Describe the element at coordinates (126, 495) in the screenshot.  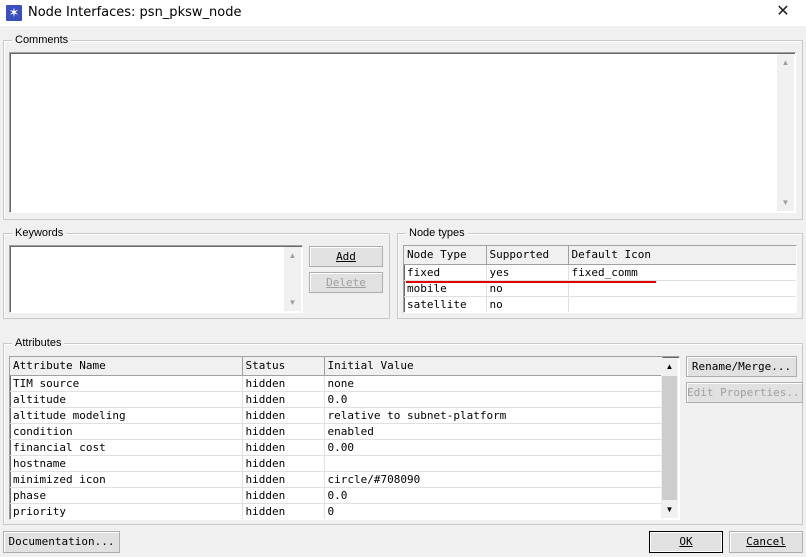
I see `attribute-name-cell: phase` at that location.